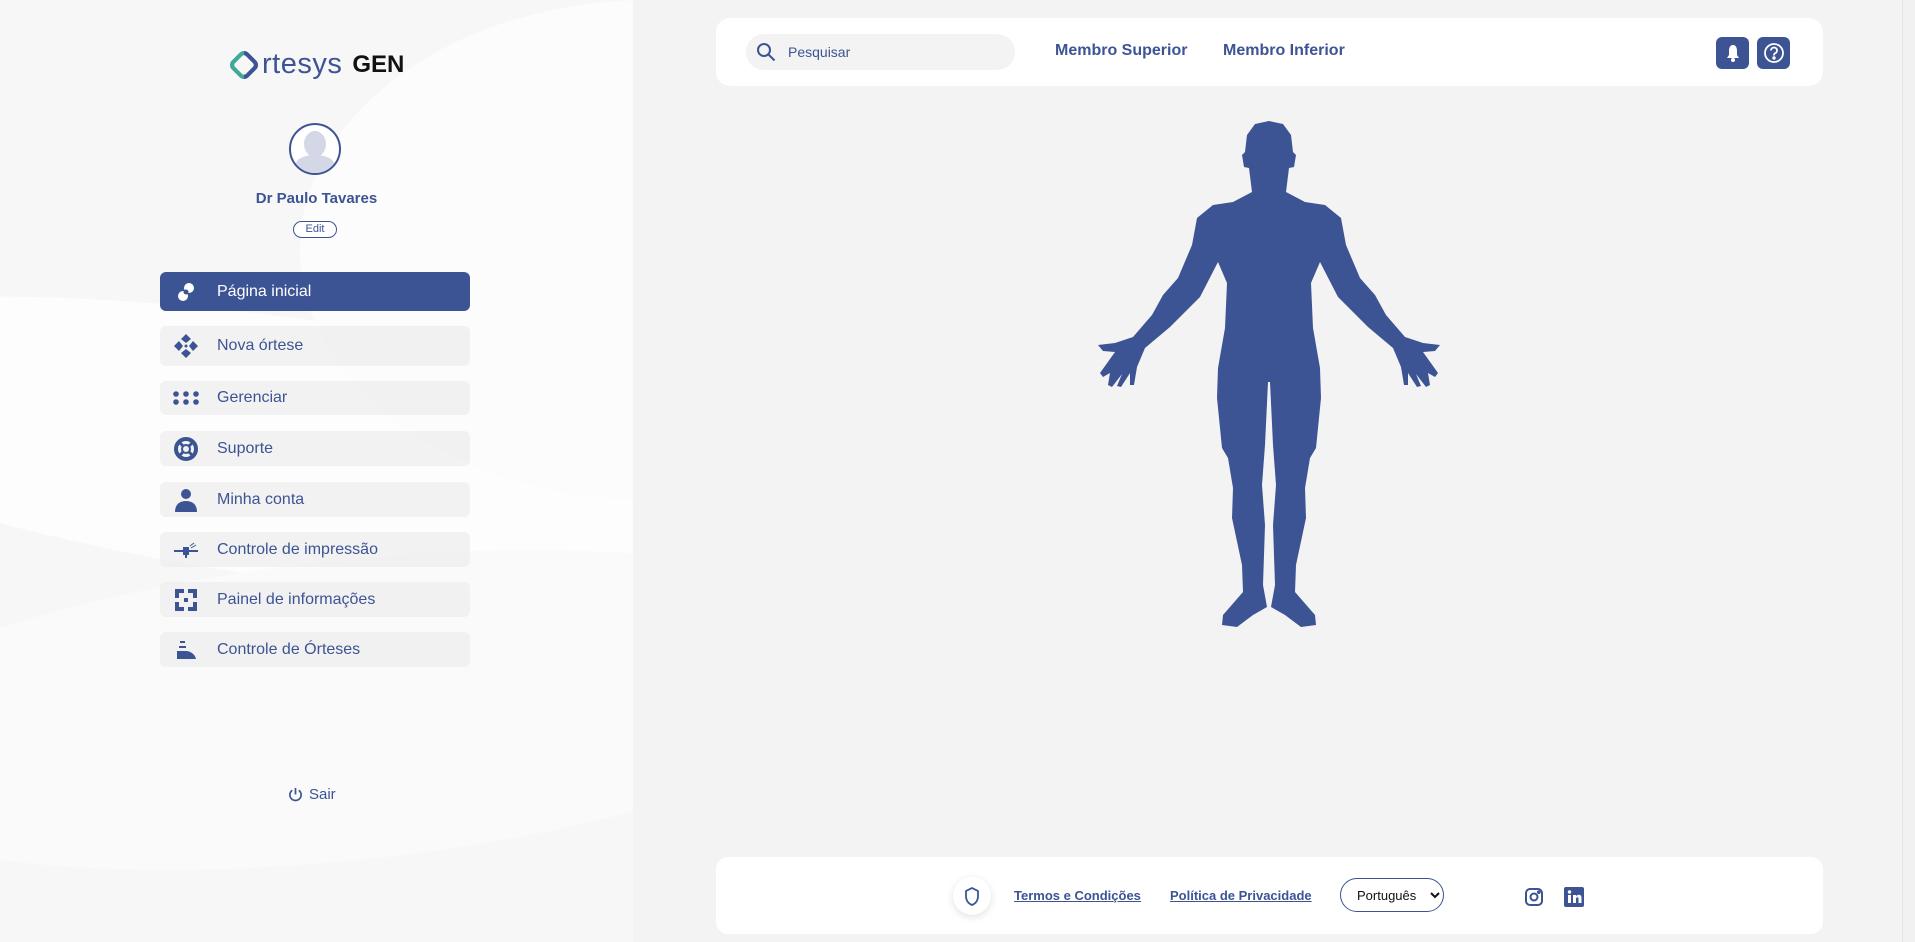  Describe the element at coordinates (315, 291) in the screenshot. I see `sidebar-item-pagina-inicial: Página inicial` at that location.